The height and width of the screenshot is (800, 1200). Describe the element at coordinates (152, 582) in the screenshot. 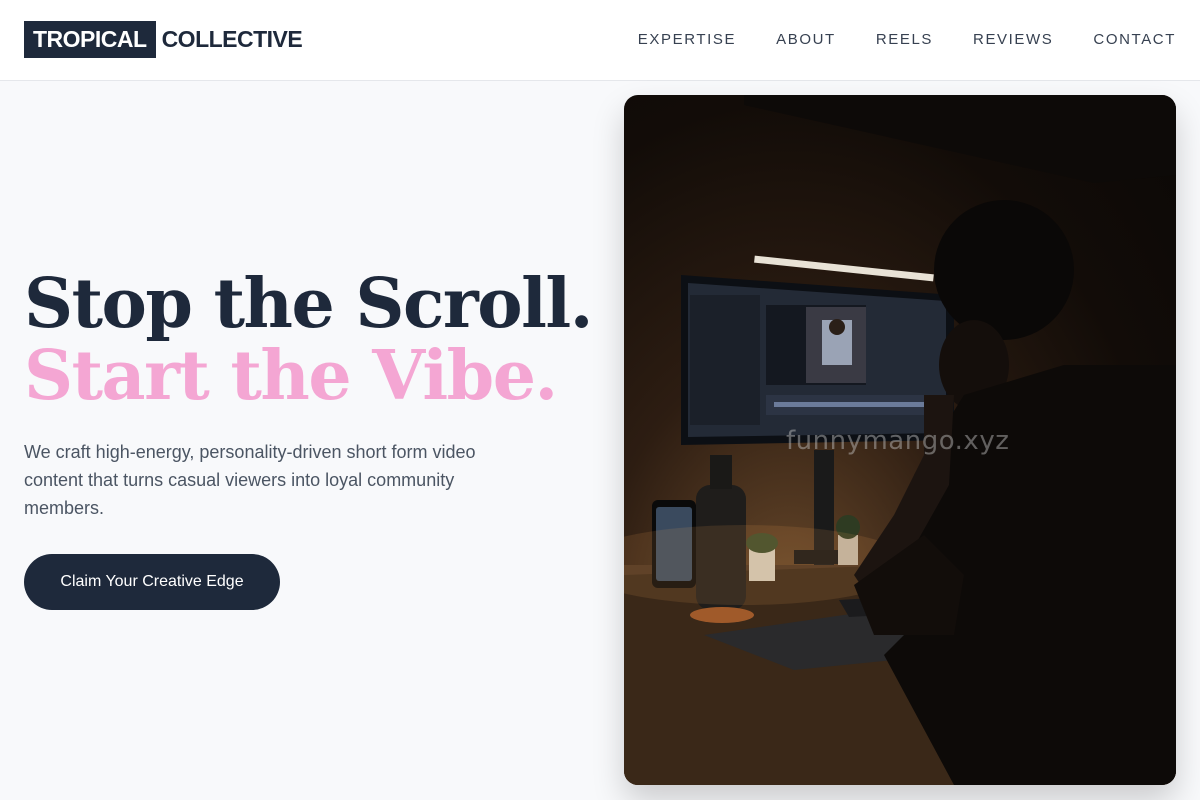

I see `claim-creative-edge-button: Claim Your Creative Edge` at that location.